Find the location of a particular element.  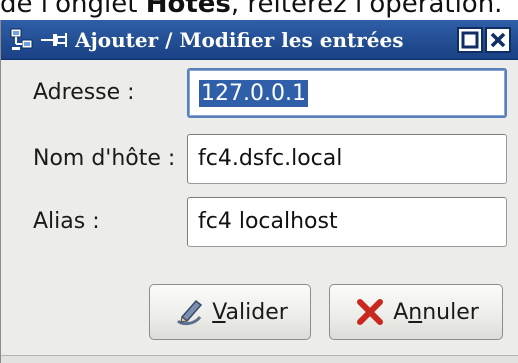

close-icon is located at coordinates (498, 40).